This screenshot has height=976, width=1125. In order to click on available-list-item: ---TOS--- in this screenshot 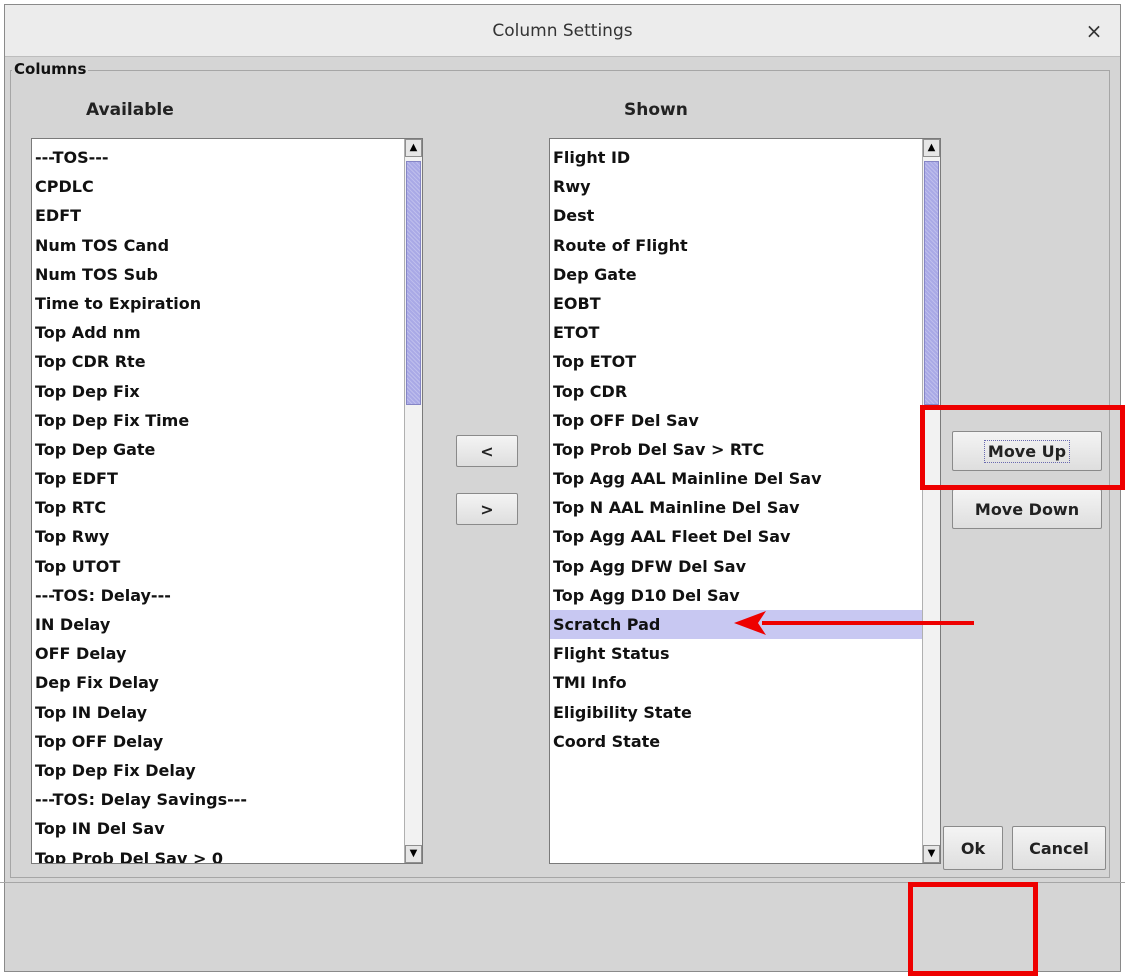, I will do `click(218, 157)`.